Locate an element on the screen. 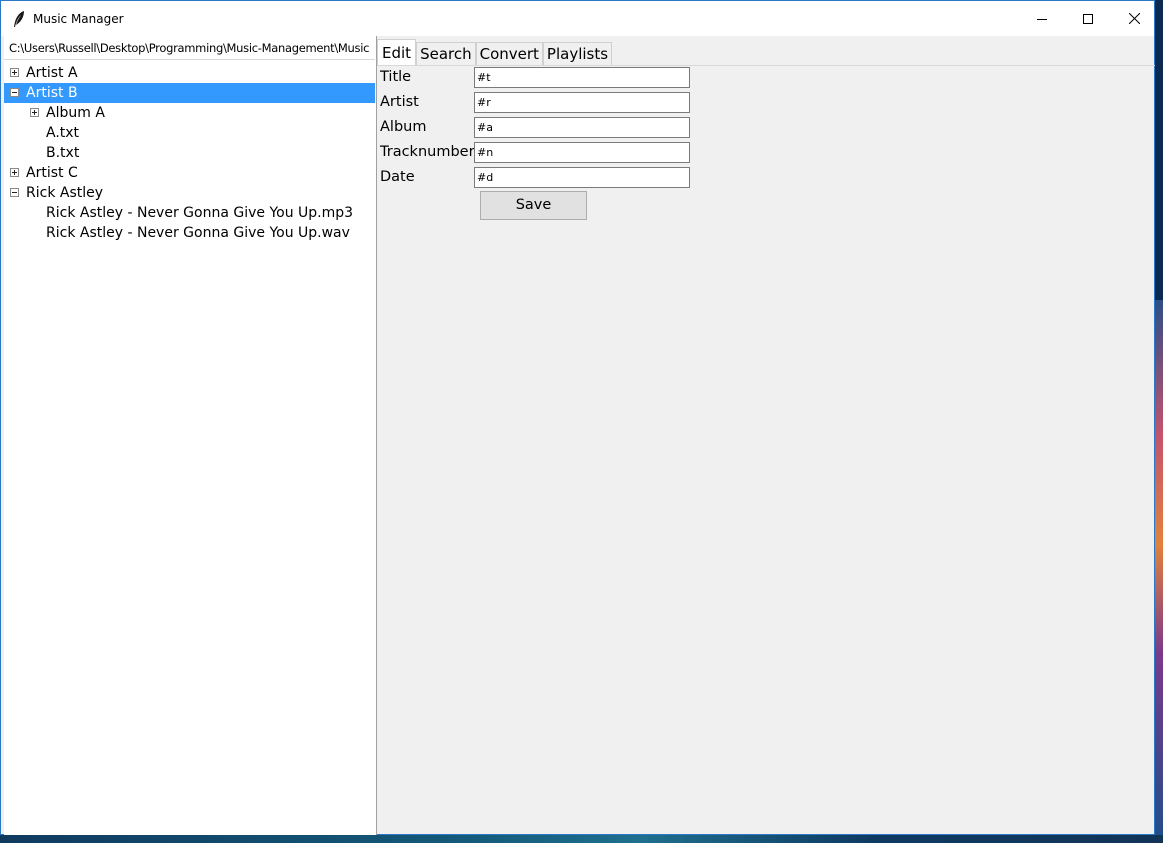 The image size is (1163, 843). album-label: Album is located at coordinates (403, 127).